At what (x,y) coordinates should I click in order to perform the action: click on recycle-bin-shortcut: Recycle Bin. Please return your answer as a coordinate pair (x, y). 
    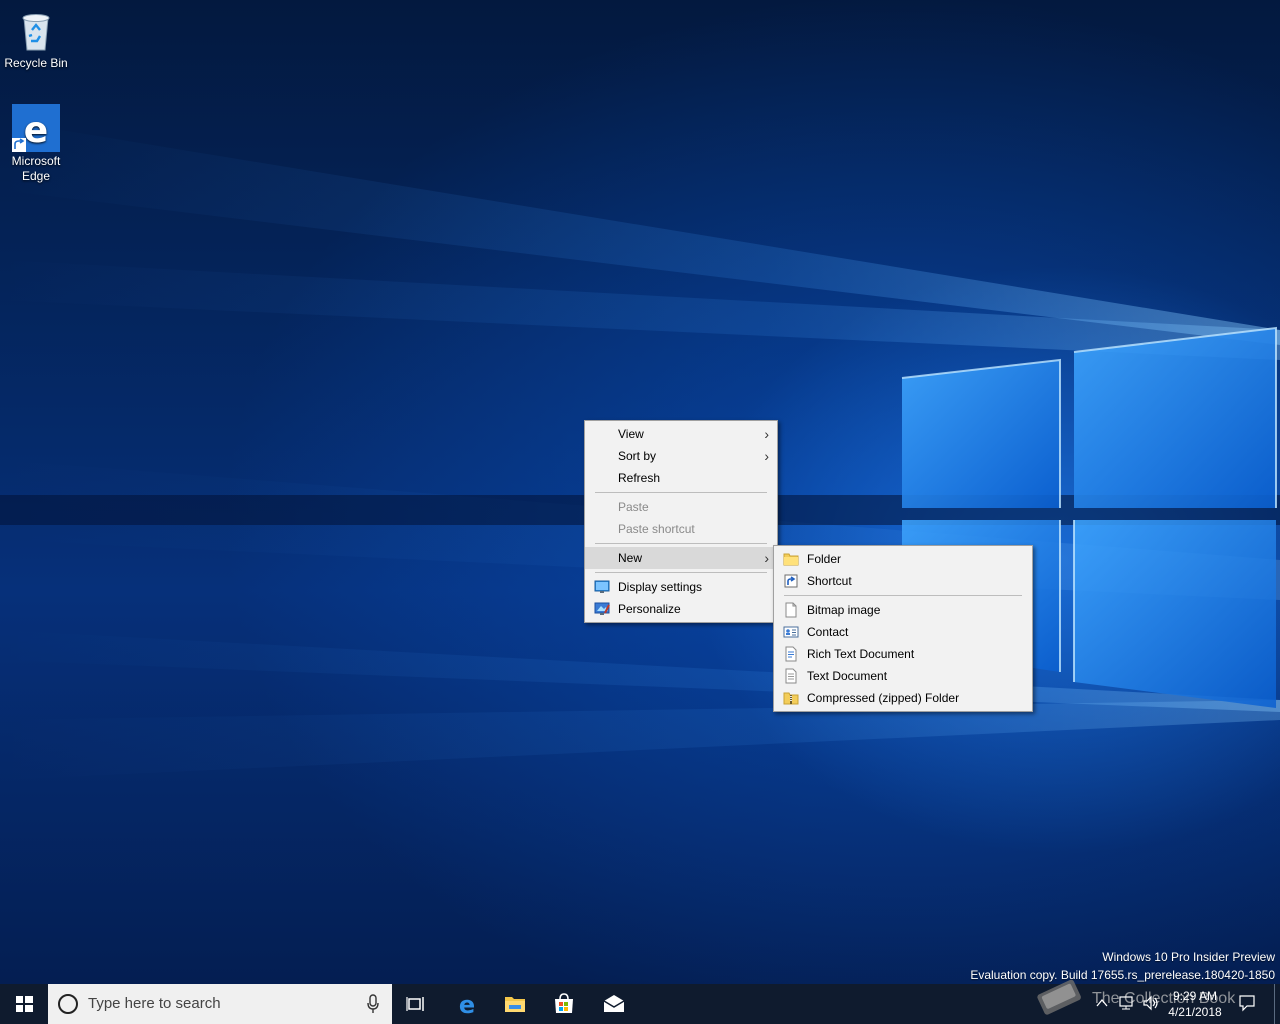
    Looking at the image, I should click on (36, 38).